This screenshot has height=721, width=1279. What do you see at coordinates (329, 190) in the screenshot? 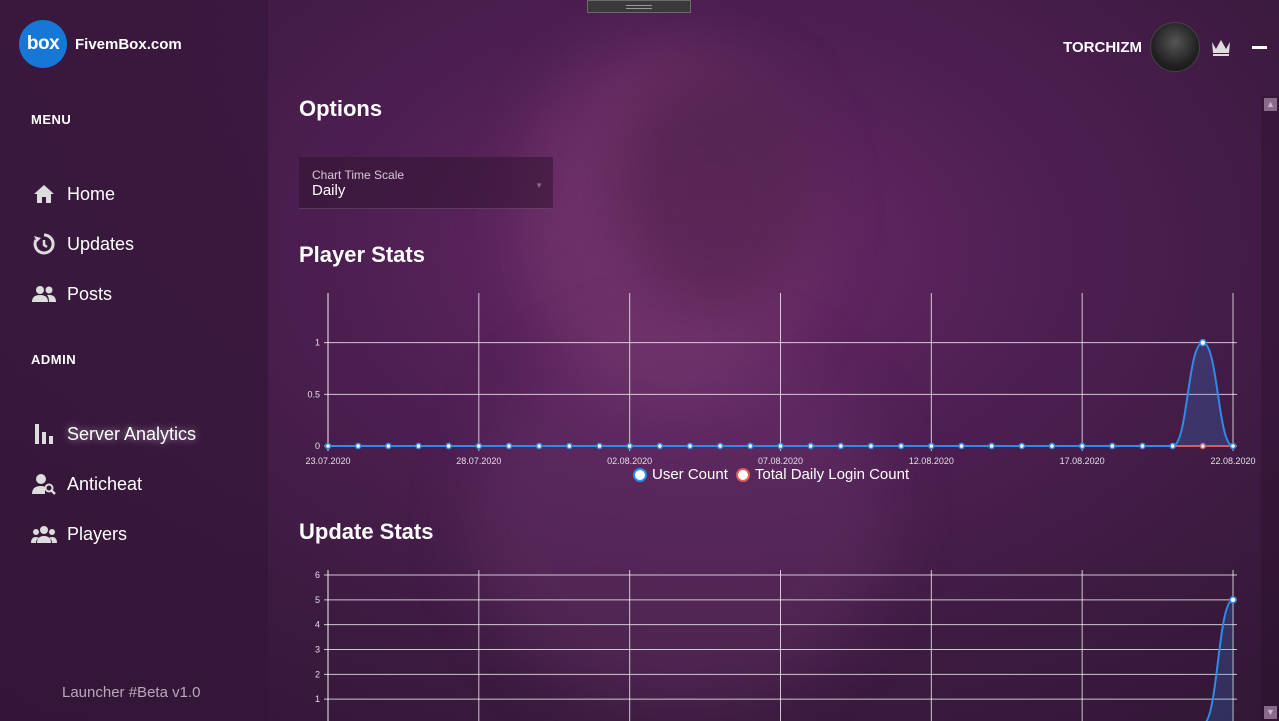
I see `select-value: Daily` at bounding box center [329, 190].